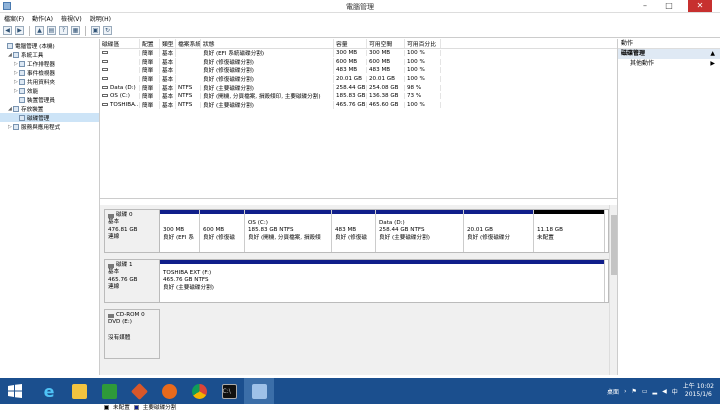  I want to click on disk-name: CD-ROM 0, so click(130, 315).